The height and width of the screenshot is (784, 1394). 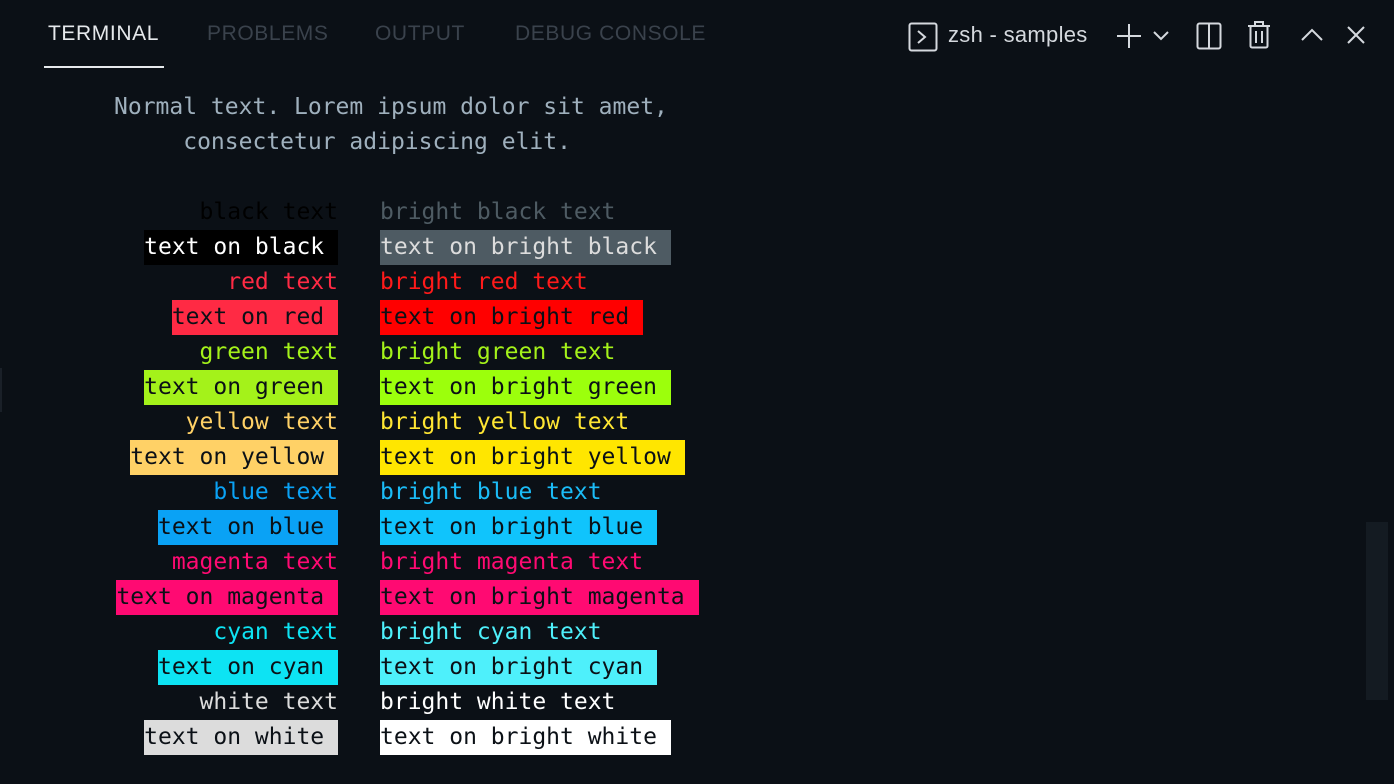 I want to click on right-color-sample: text on bright white, so click(x=525, y=737).